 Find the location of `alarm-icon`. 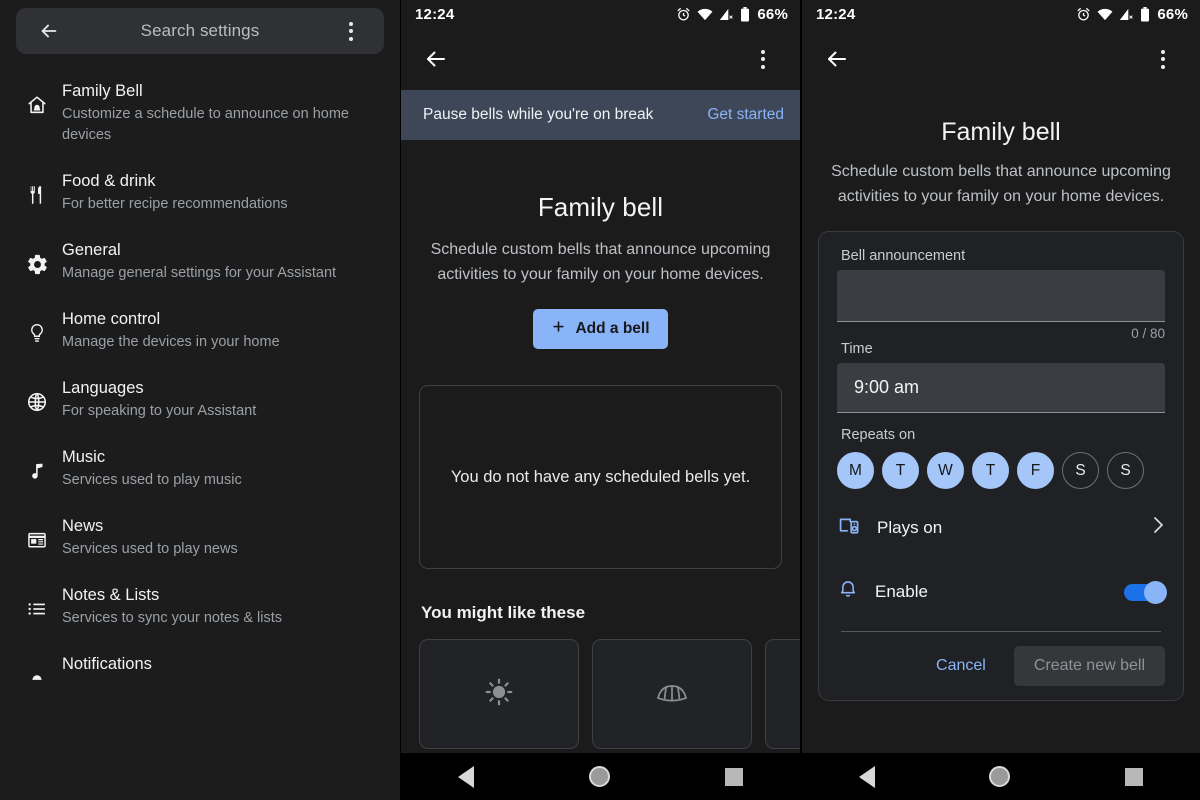

alarm-icon is located at coordinates (683, 14).